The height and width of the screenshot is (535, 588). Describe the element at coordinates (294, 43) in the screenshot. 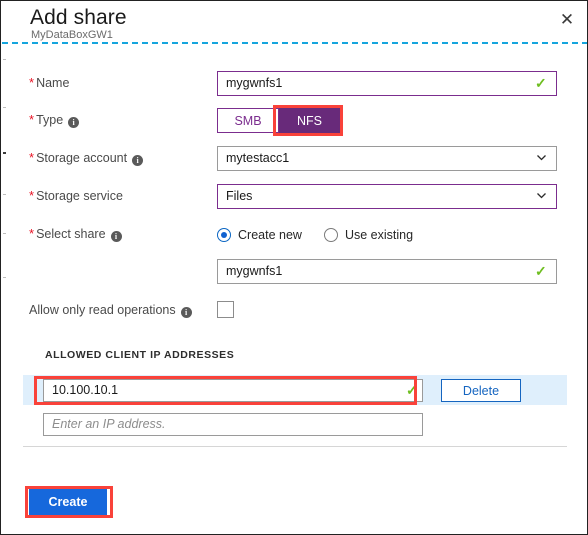

I see `header-divider` at that location.